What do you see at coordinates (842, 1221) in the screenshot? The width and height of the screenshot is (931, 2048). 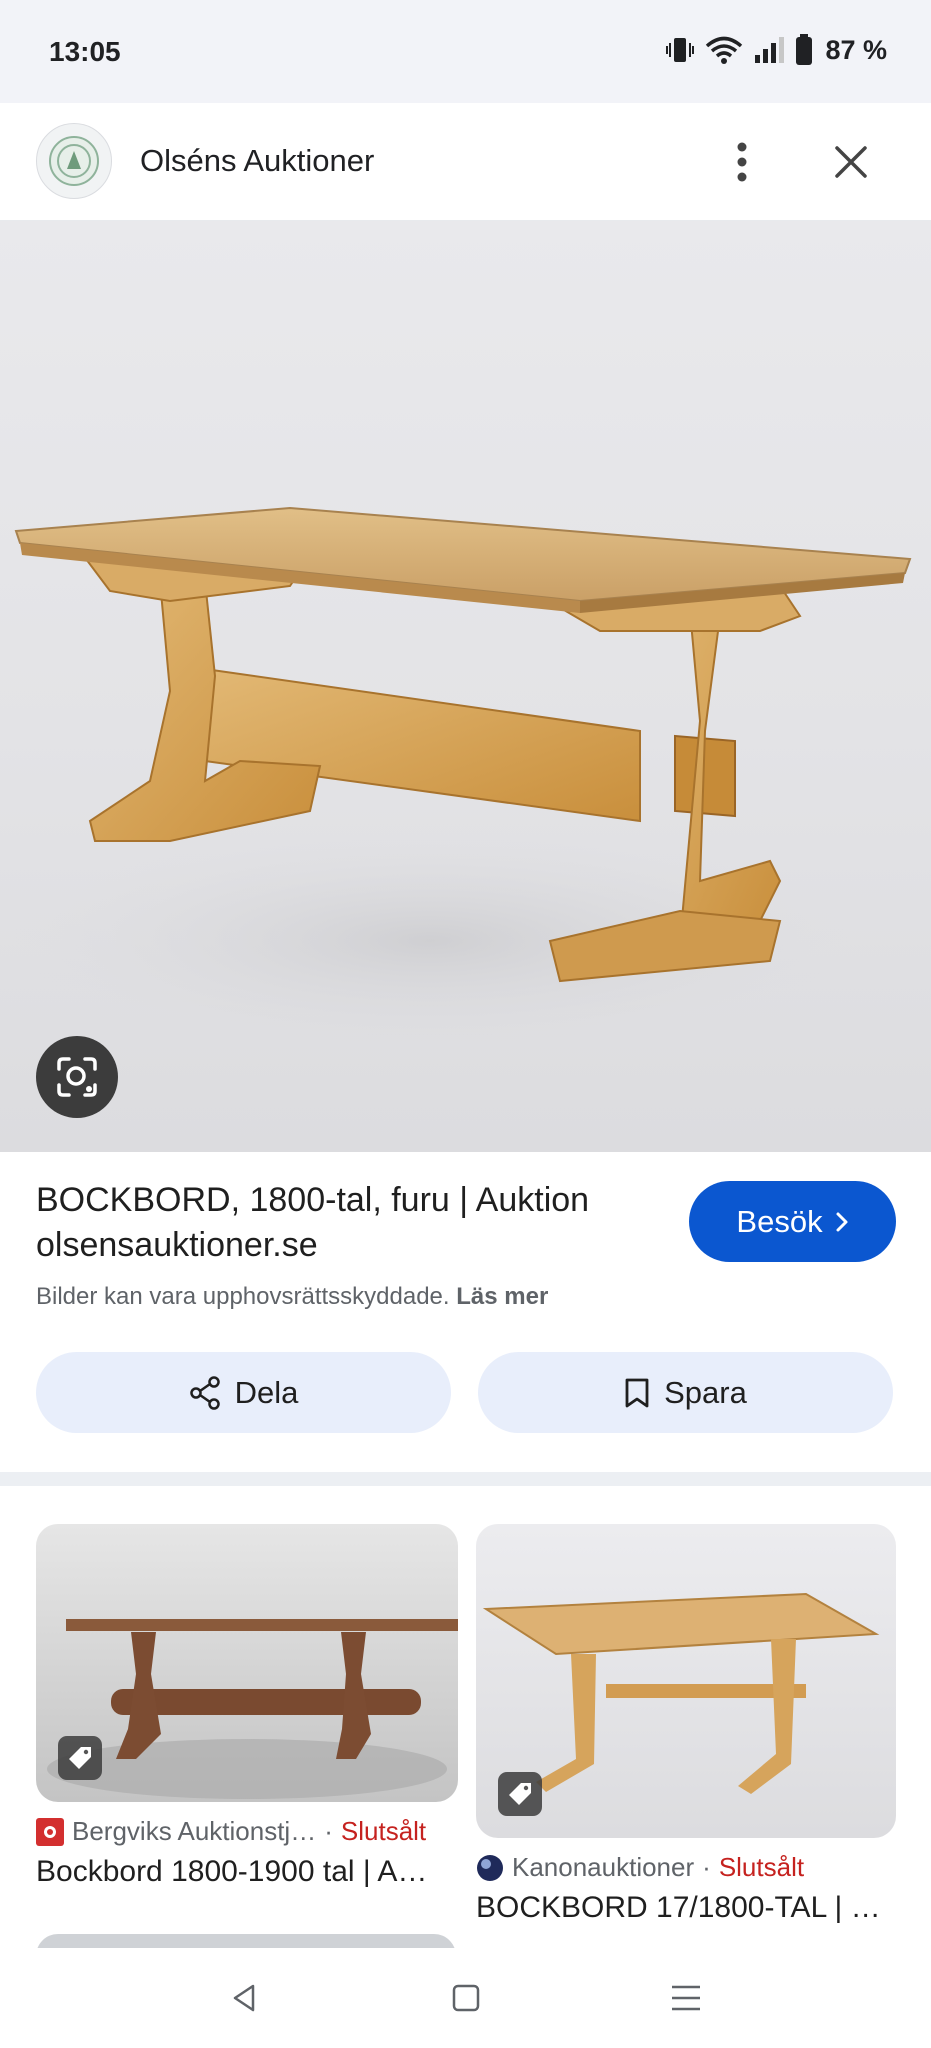 I see `chevron-right-icon` at bounding box center [842, 1221].